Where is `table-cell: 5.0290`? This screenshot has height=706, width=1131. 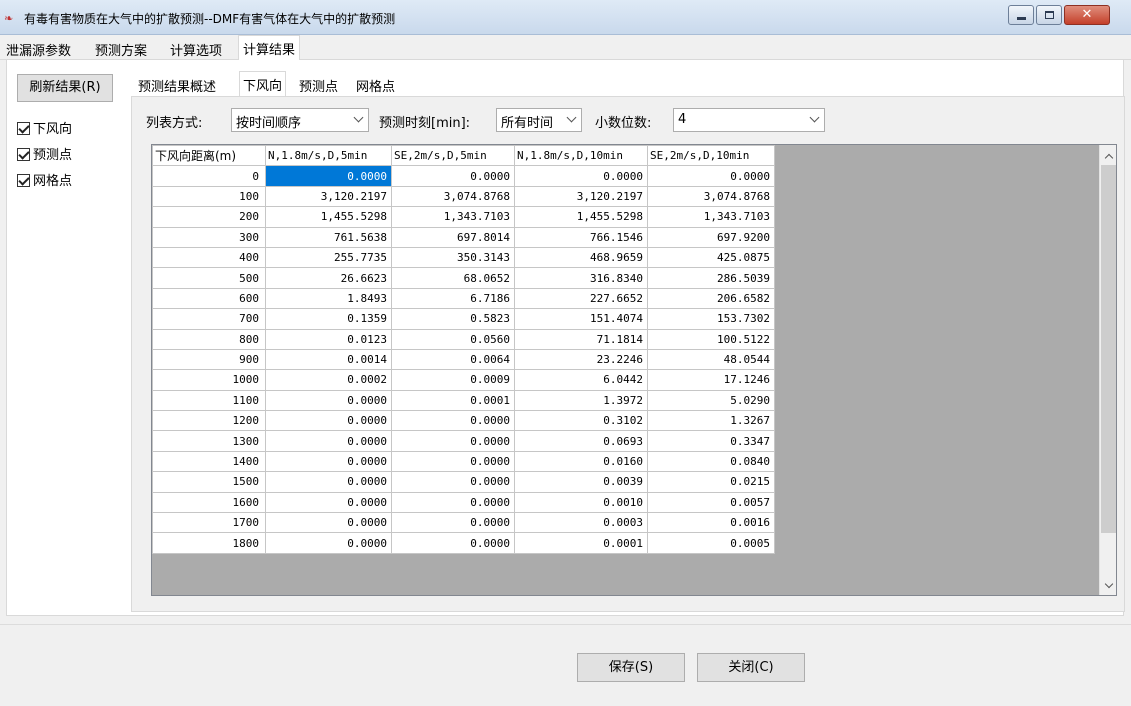 table-cell: 5.0290 is located at coordinates (711, 400).